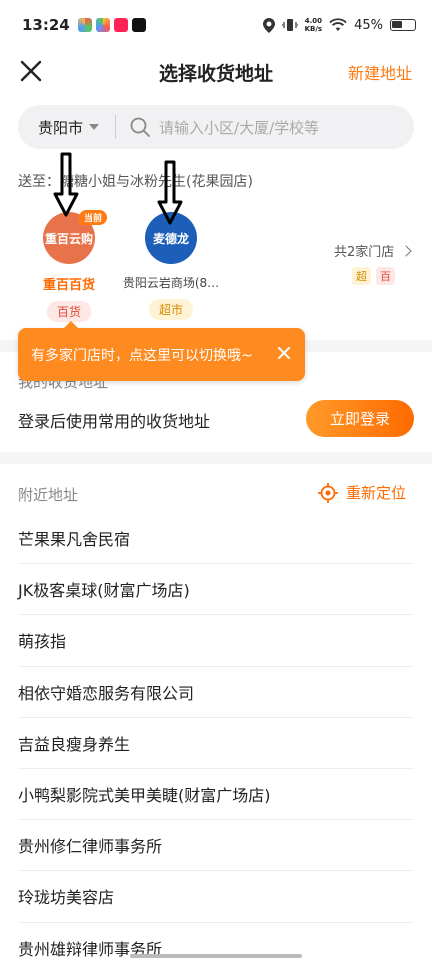 This screenshot has width=432, height=964. I want to click on location-icon, so click(268, 25).